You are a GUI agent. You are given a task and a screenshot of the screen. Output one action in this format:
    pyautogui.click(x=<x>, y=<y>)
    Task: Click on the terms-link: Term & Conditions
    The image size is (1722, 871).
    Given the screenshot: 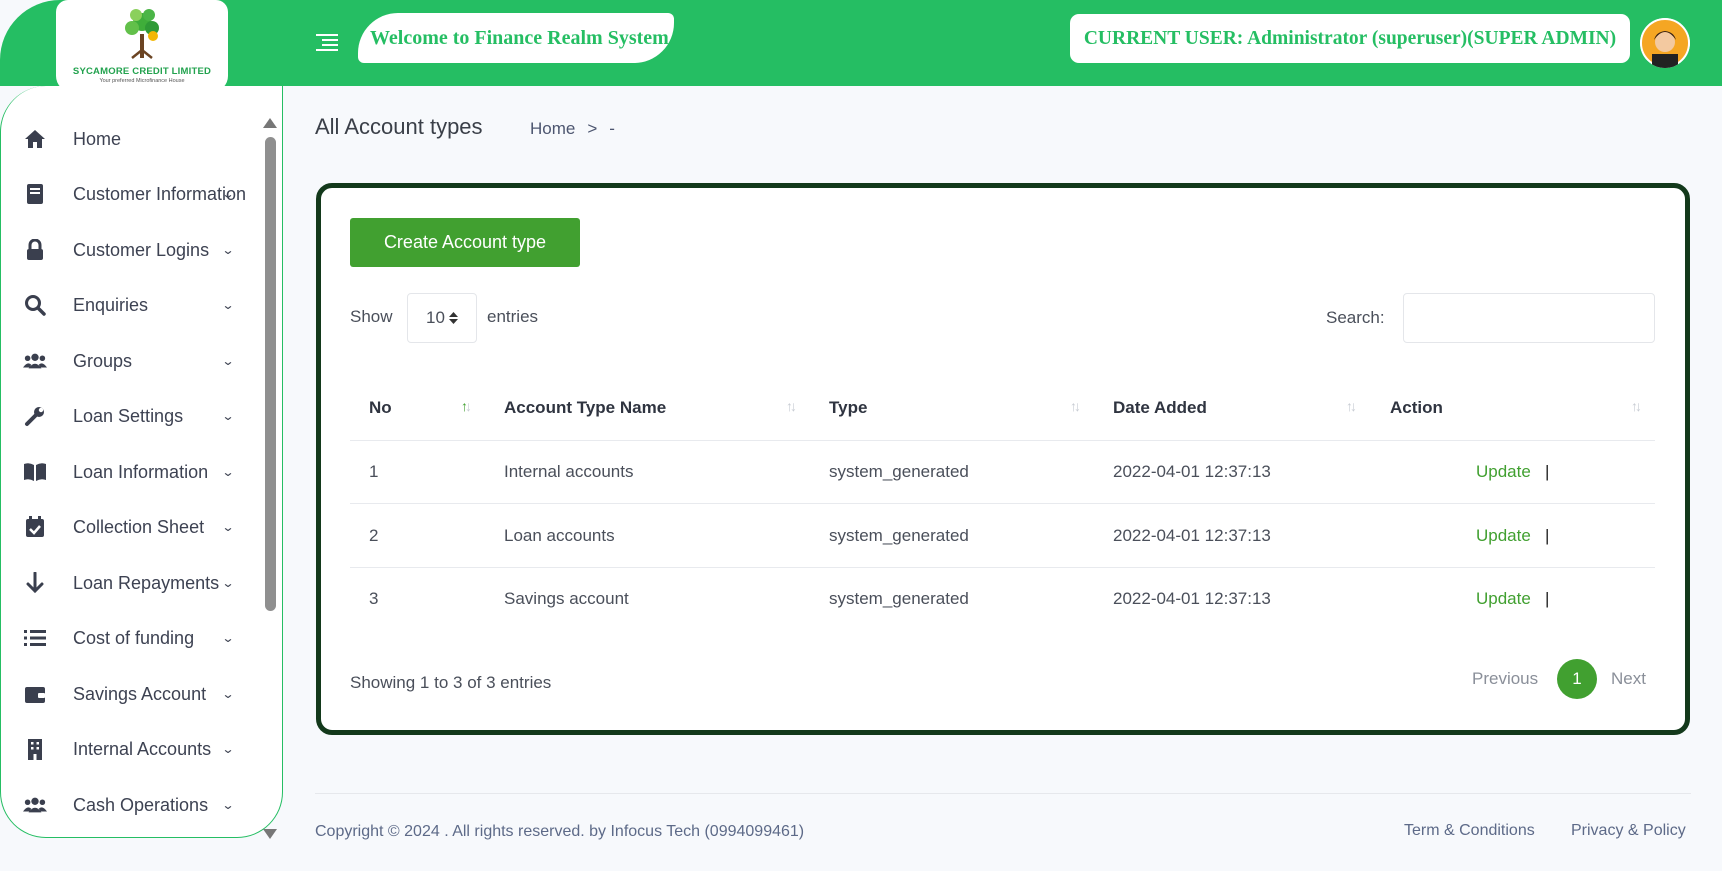 What is the action you would take?
    pyautogui.click(x=1469, y=831)
    